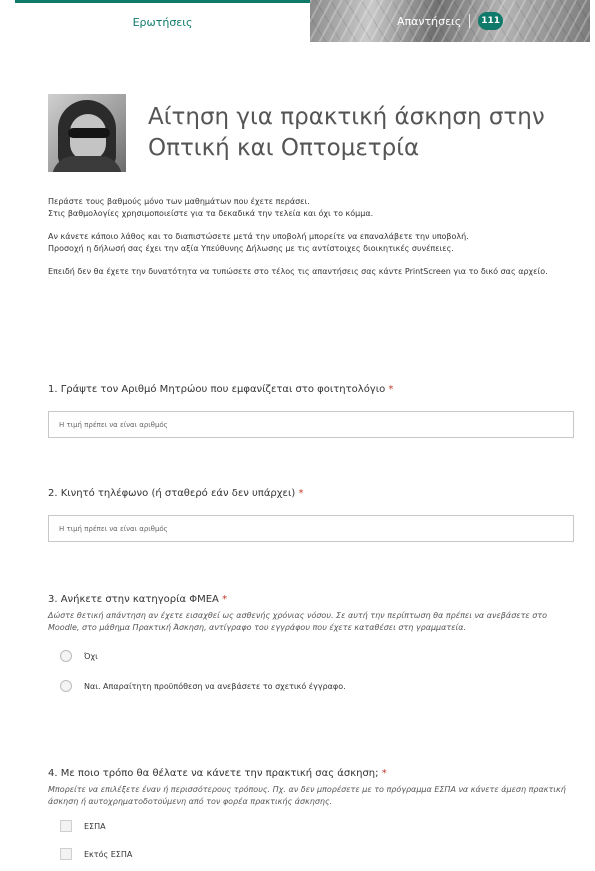  I want to click on tab-separator, so click(470, 21).